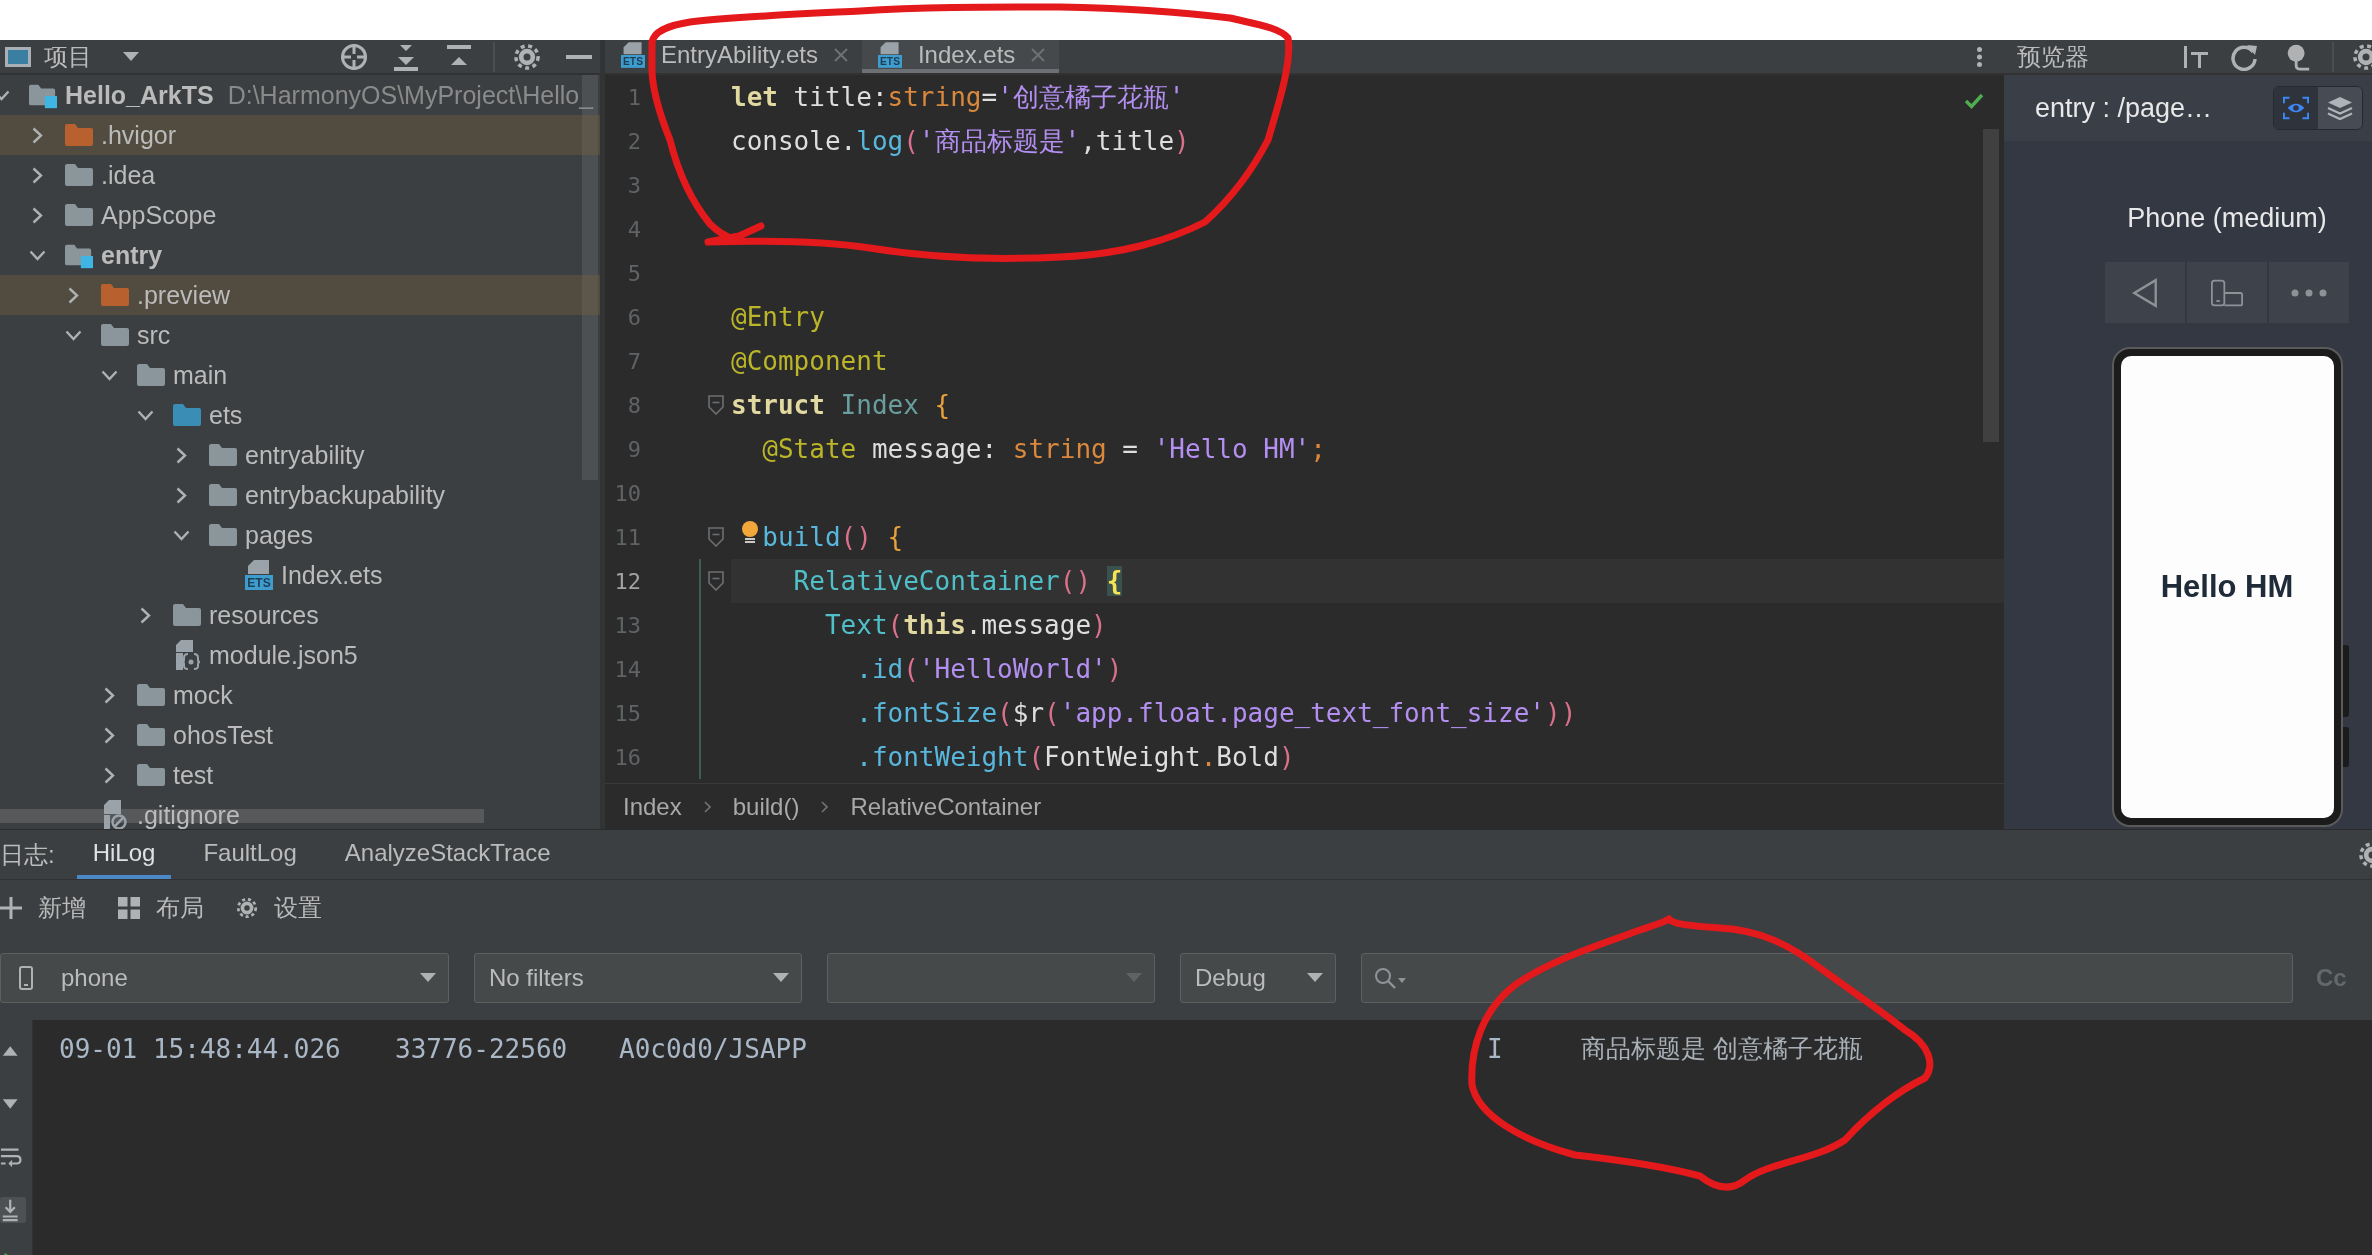 The height and width of the screenshot is (1255, 2372). What do you see at coordinates (300, 295) in the screenshot?
I see `tree-item: .preview` at bounding box center [300, 295].